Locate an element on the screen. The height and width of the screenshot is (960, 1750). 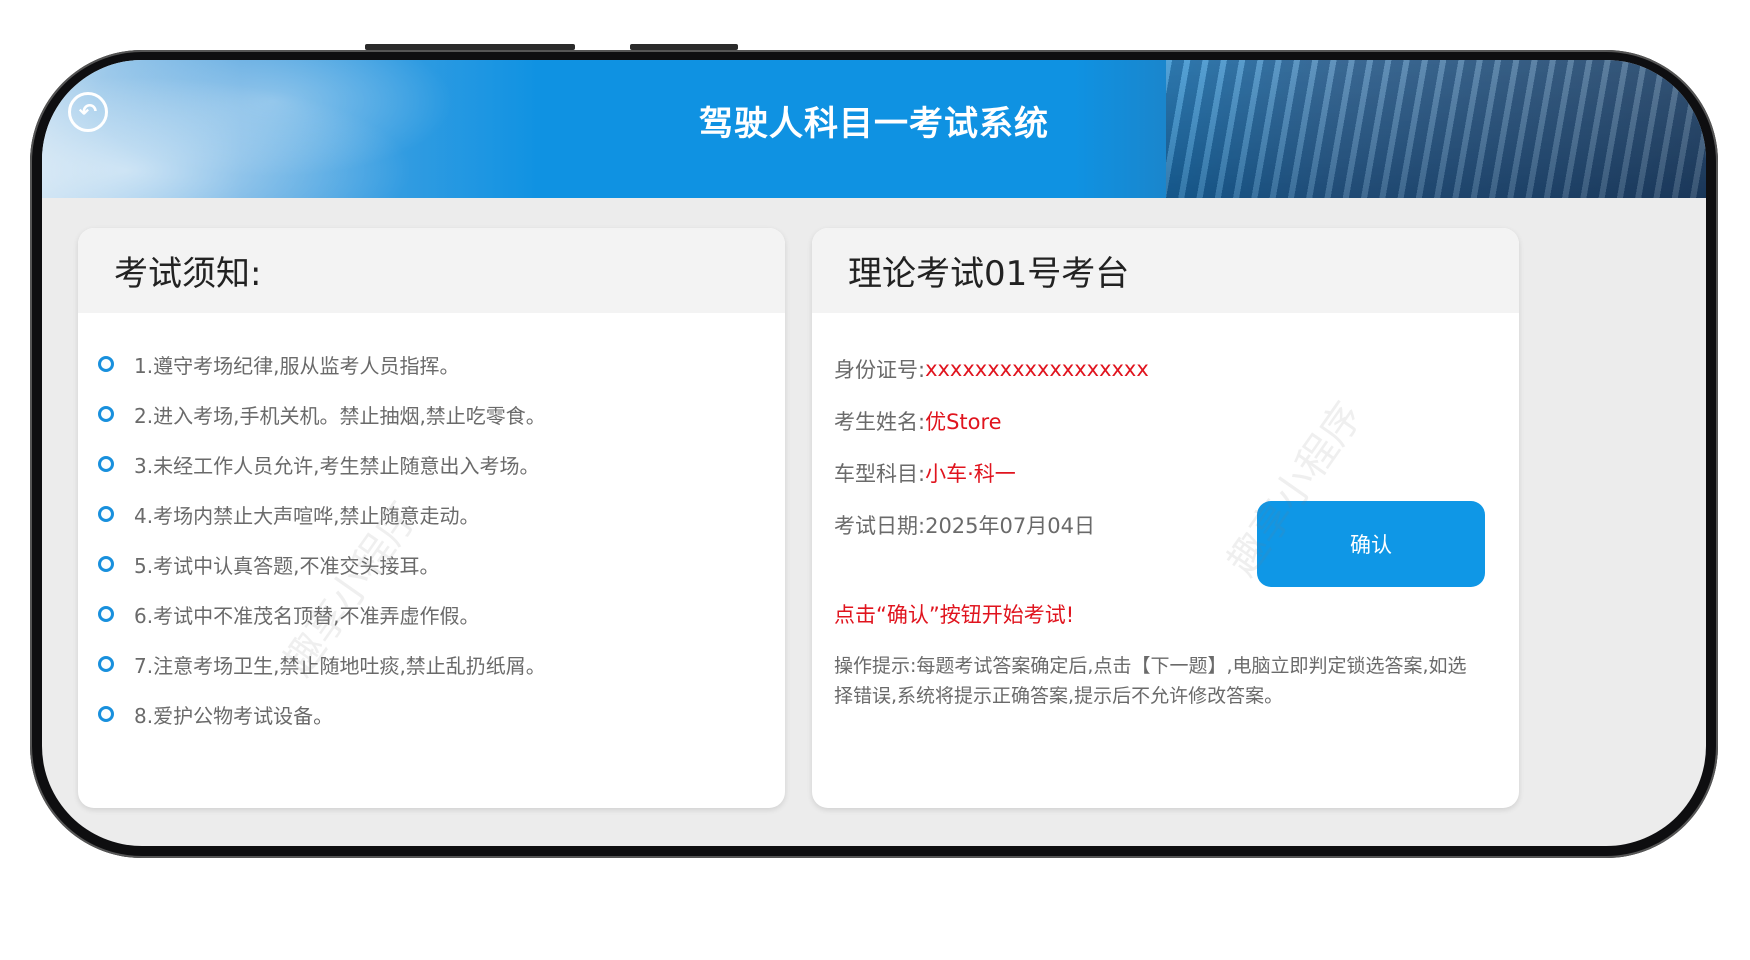
confirm-button: 确认 is located at coordinates (1371, 544).